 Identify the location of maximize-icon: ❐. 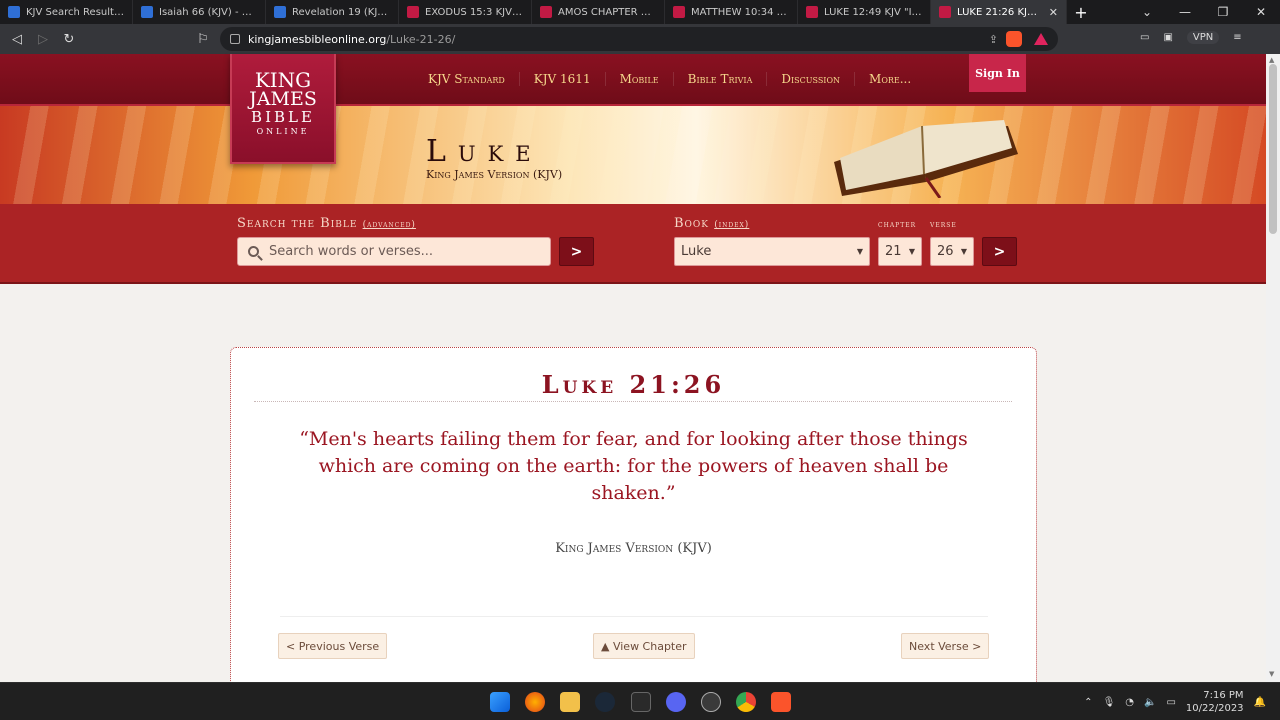
(1223, 12).